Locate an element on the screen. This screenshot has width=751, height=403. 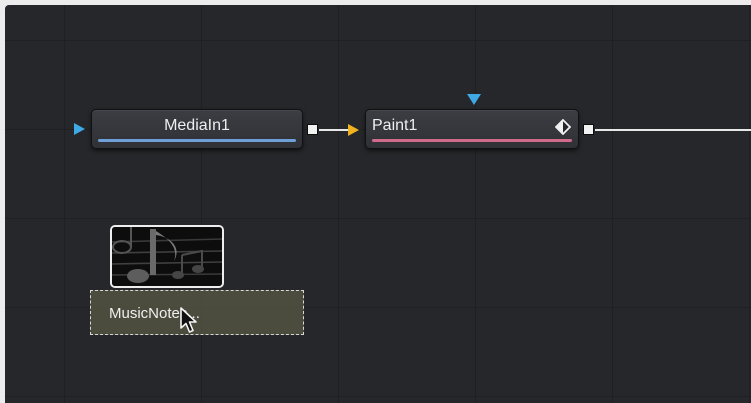
node-paint1: Paint1 is located at coordinates (472, 129).